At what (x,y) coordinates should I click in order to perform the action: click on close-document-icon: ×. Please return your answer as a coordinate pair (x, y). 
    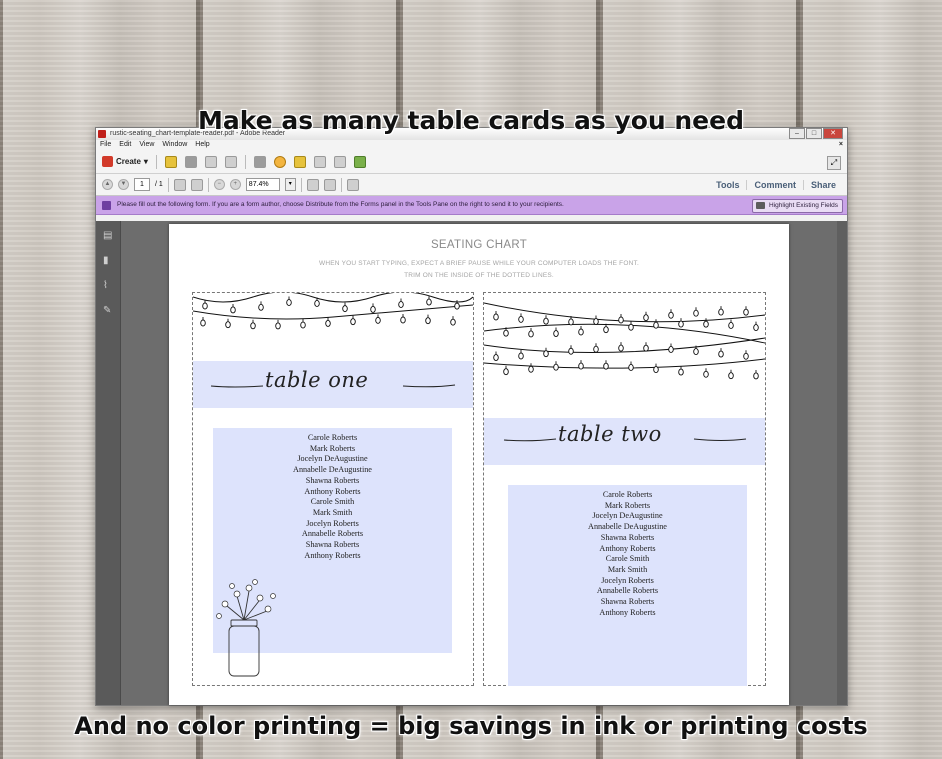
    Looking at the image, I should click on (841, 145).